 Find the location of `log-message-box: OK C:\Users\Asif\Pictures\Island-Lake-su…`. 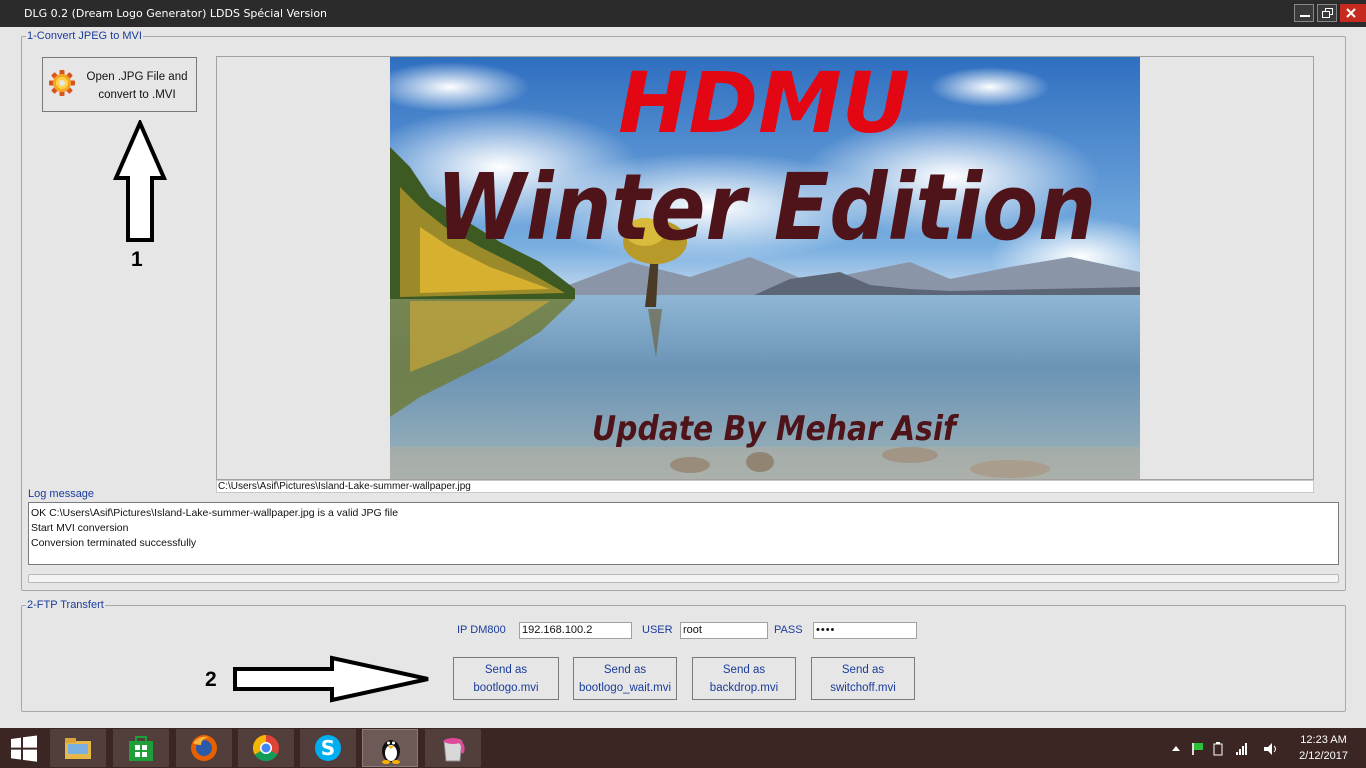

log-message-box: OK C:\Users\Asif\Pictures\Island-Lake-su… is located at coordinates (683, 533).